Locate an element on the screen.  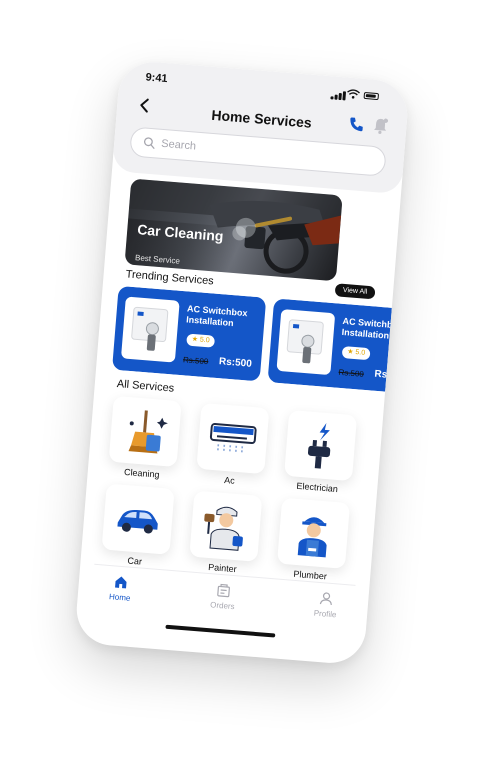
nav-label: Orders is located at coordinates (222, 606).